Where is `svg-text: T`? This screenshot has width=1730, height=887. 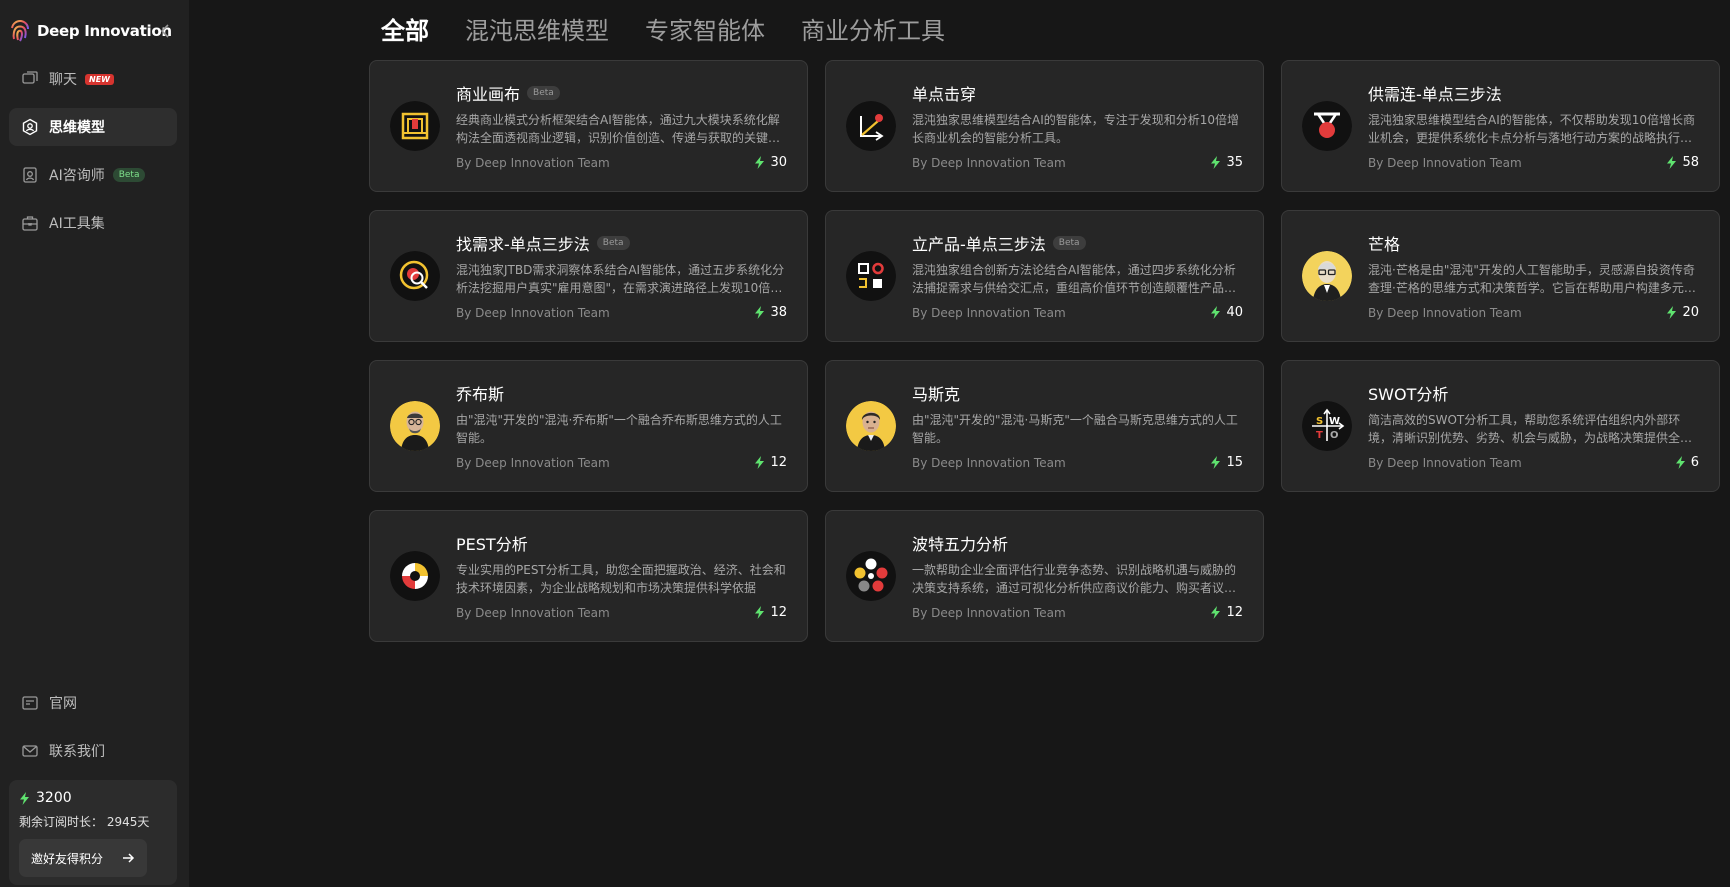 svg-text: T is located at coordinates (1319, 435).